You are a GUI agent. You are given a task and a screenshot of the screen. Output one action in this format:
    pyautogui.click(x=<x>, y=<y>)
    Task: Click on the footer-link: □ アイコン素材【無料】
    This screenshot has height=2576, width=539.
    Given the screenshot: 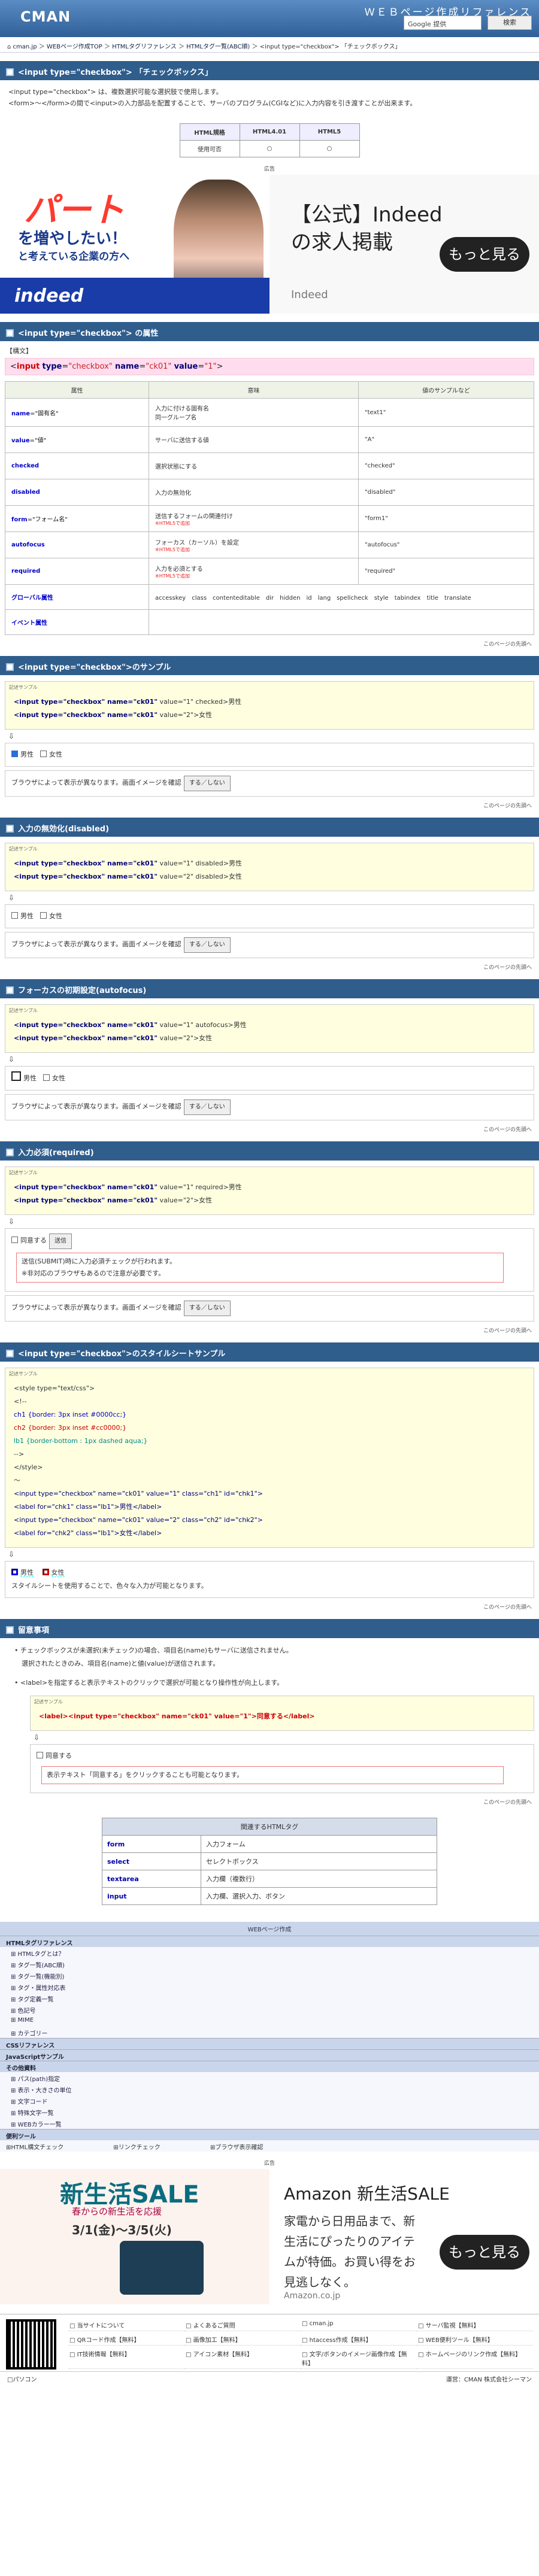 What is the action you would take?
    pyautogui.click(x=243, y=2358)
    